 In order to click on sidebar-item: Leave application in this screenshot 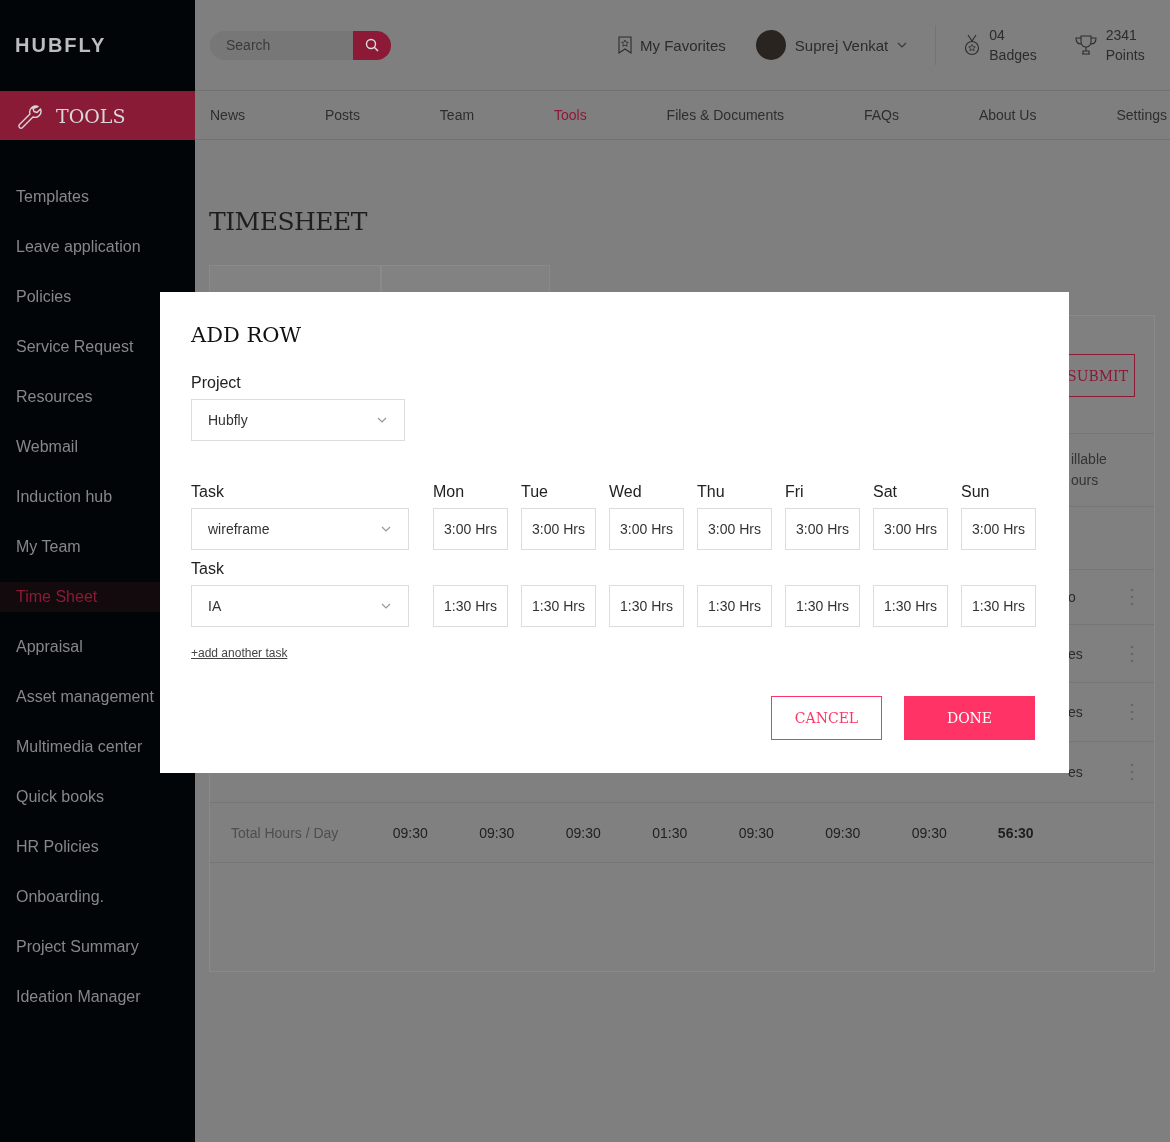, I will do `click(80, 247)`.